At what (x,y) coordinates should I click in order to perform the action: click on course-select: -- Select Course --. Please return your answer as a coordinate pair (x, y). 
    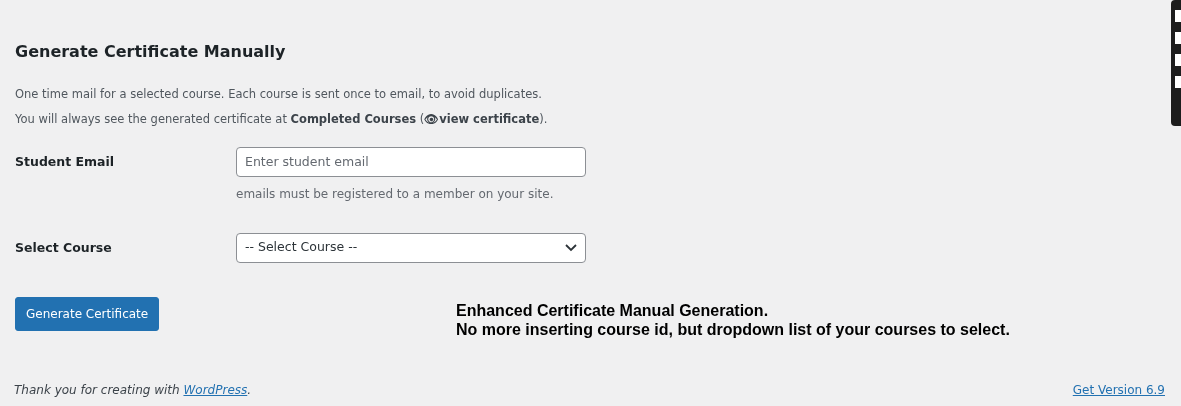
    Looking at the image, I should click on (411, 247).